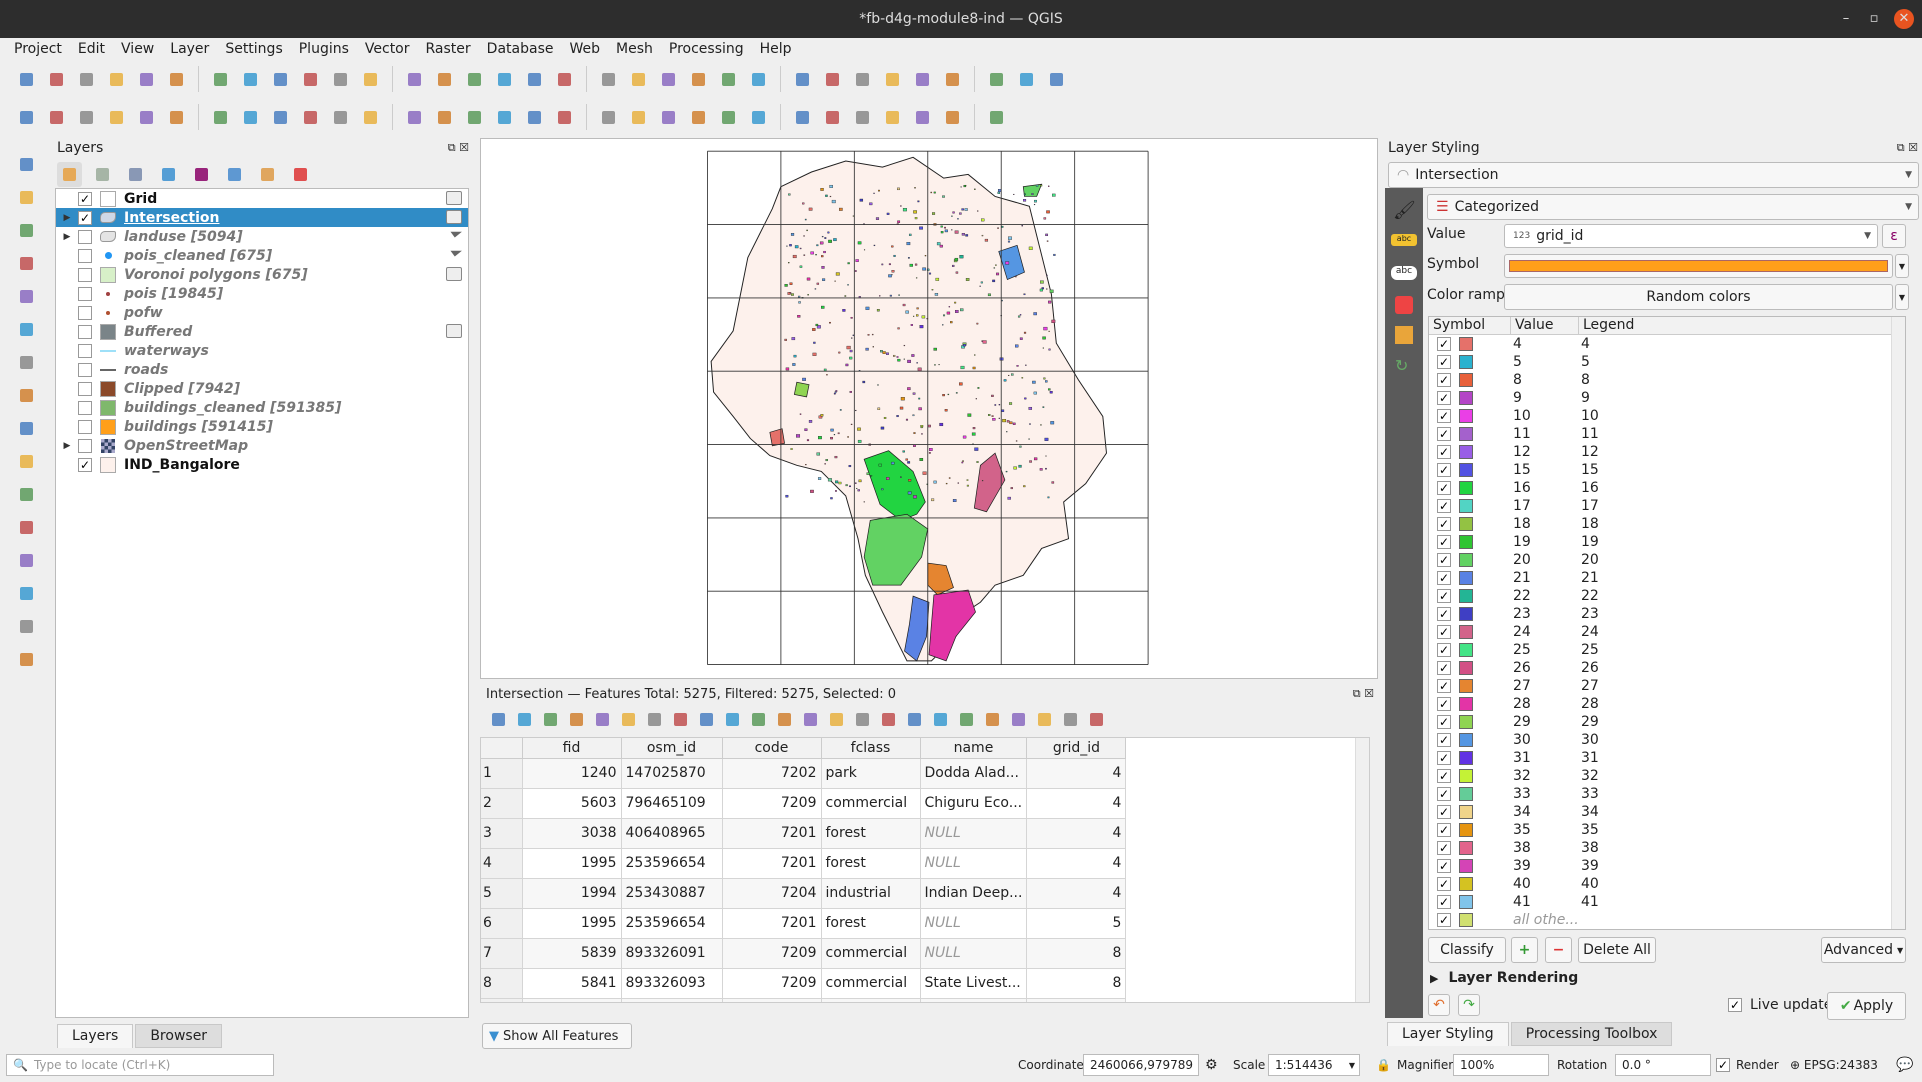 This screenshot has height=1082, width=1922. What do you see at coordinates (1834, 1065) in the screenshot?
I see `crs-button: ⊕ EPSG:24383` at bounding box center [1834, 1065].